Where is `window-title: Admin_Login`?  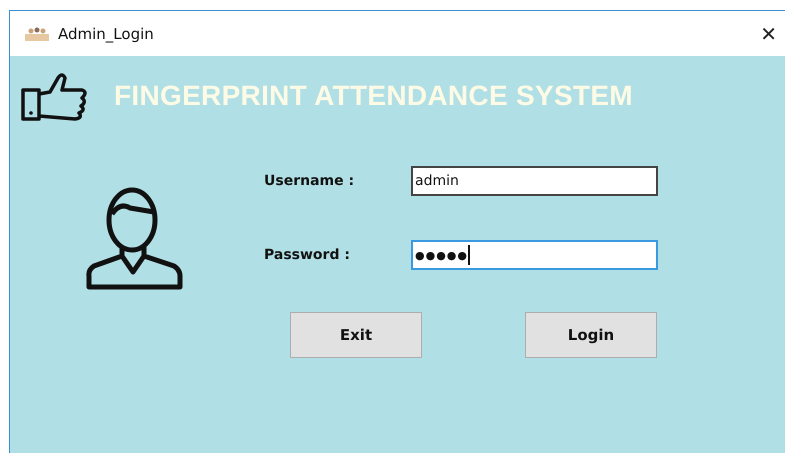
window-title: Admin_Login is located at coordinates (106, 33).